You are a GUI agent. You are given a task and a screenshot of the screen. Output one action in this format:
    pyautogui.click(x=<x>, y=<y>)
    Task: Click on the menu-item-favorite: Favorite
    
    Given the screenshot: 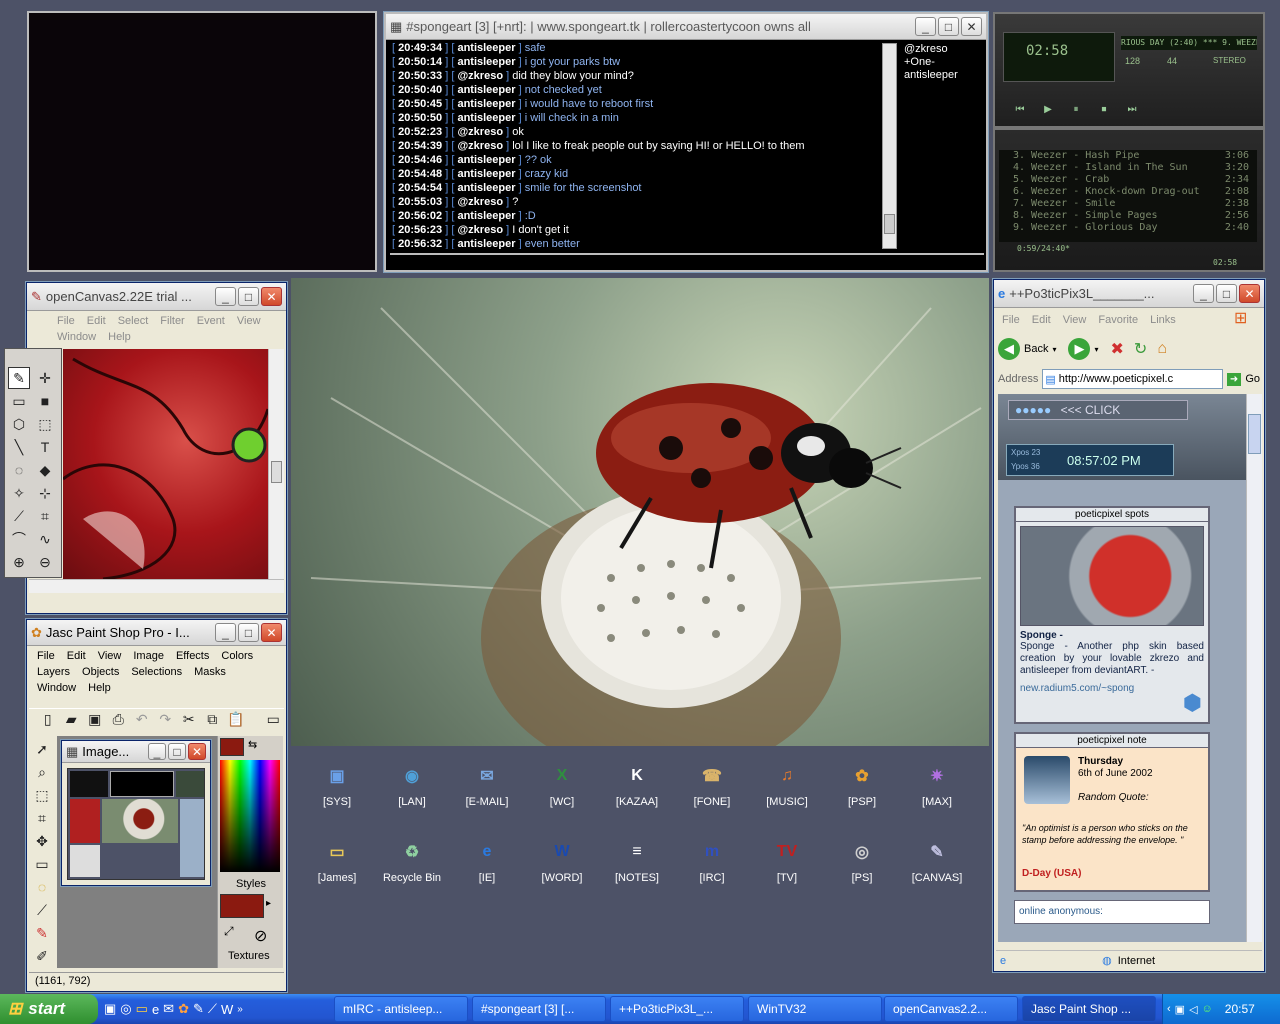 What is the action you would take?
    pyautogui.click(x=1118, y=320)
    